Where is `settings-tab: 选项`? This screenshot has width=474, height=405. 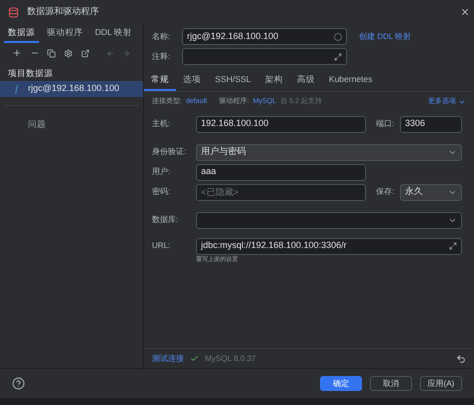
settings-tab: 选项 is located at coordinates (192, 80).